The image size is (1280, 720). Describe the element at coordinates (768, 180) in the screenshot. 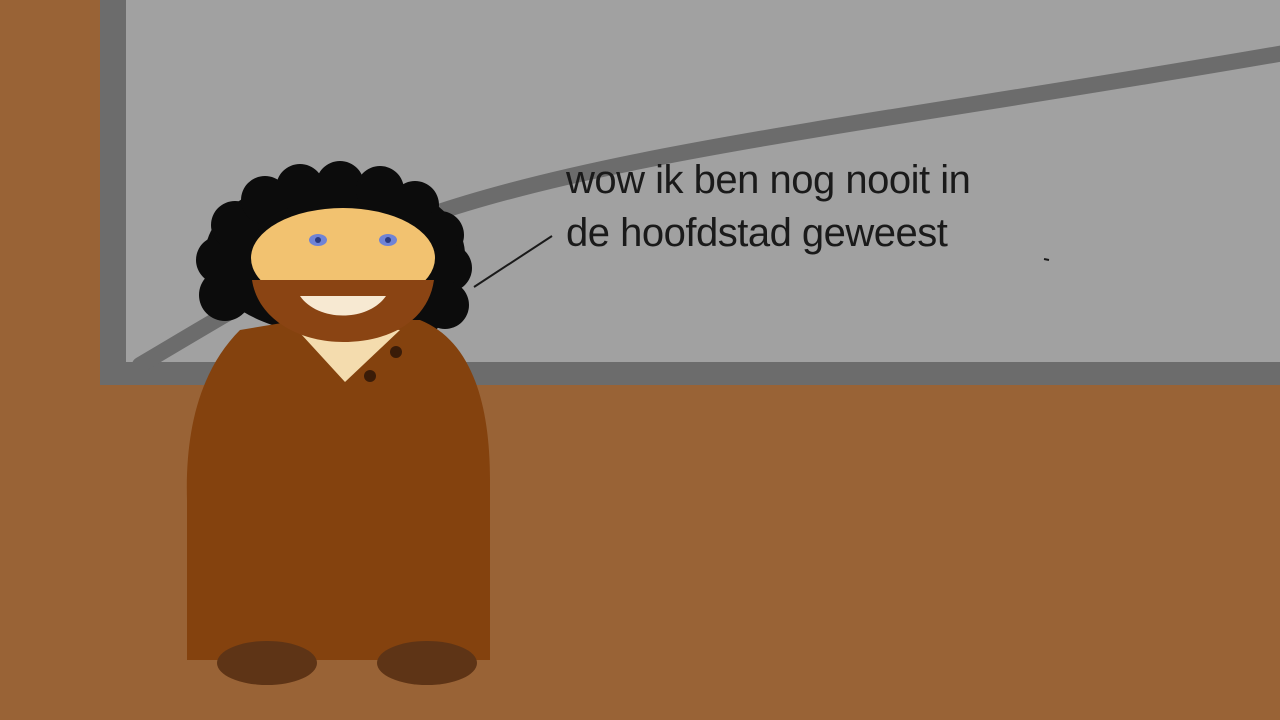

I see `speech-line-1: wow ik ben nog nooit in` at that location.